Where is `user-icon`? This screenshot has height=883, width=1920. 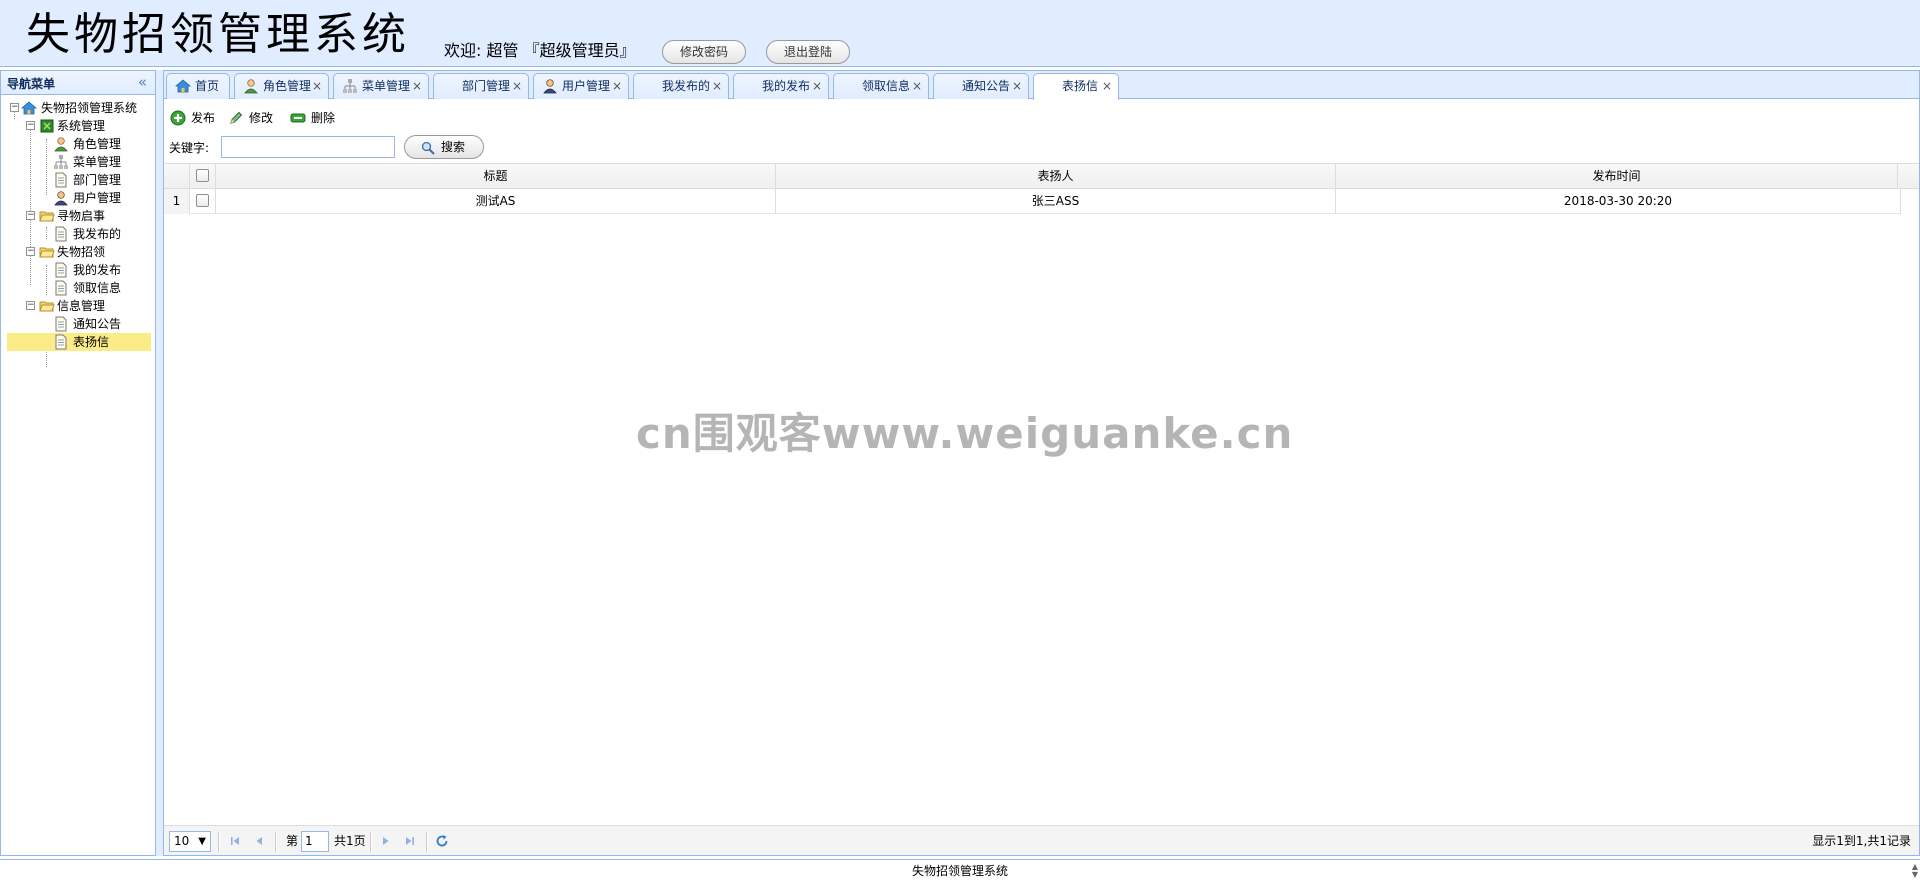
user-icon is located at coordinates (61, 144).